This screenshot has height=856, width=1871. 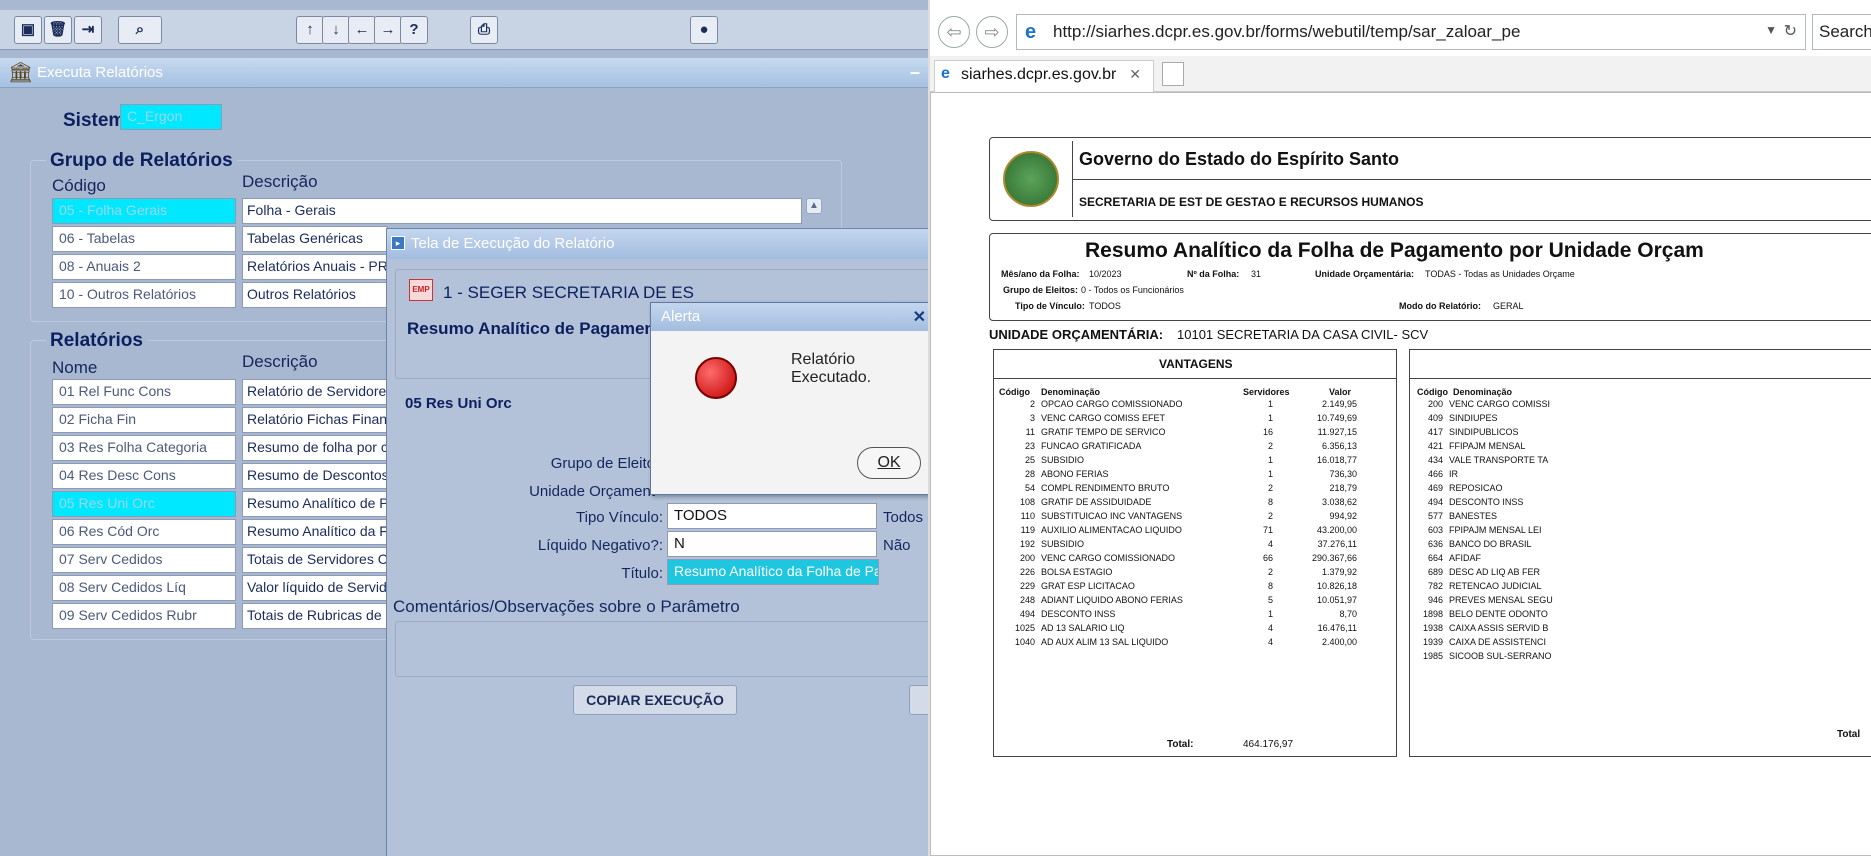 I want to click on vantagem-codigo: 28, so click(x=1029, y=474).